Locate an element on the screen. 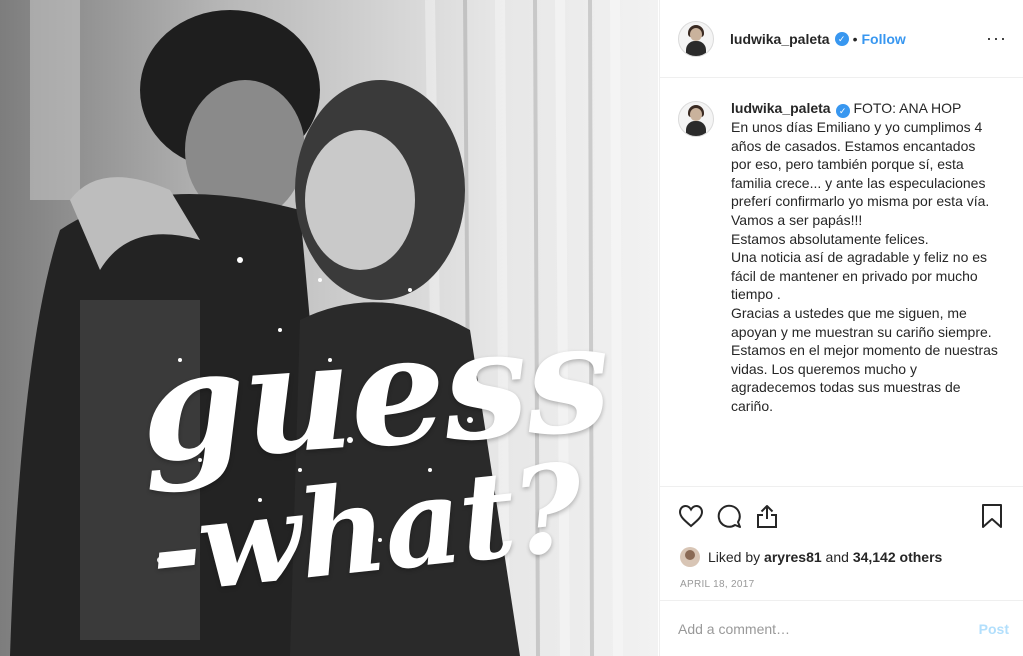 The image size is (1023, 656). heart-icon is located at coordinates (691, 516).